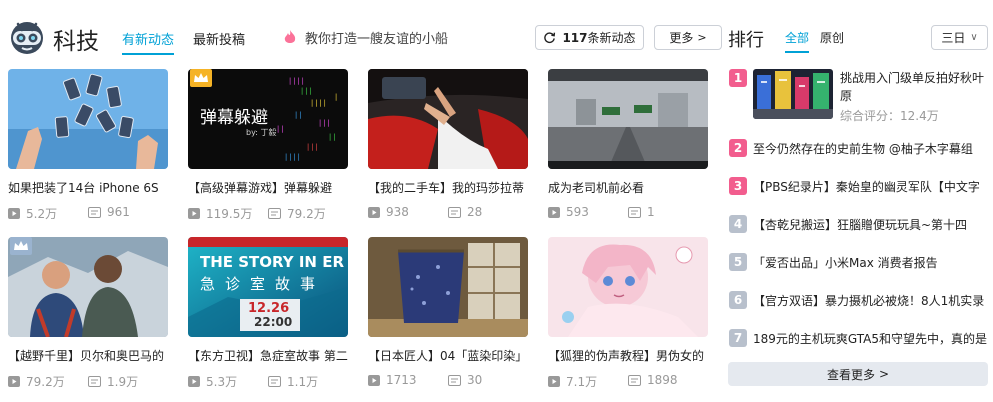 The height and width of the screenshot is (402, 993). Describe the element at coordinates (871, 186) in the screenshot. I see `ranking-title-text: 【PBS纪录片】秦始皇的幽灵军队【中文字` at that location.